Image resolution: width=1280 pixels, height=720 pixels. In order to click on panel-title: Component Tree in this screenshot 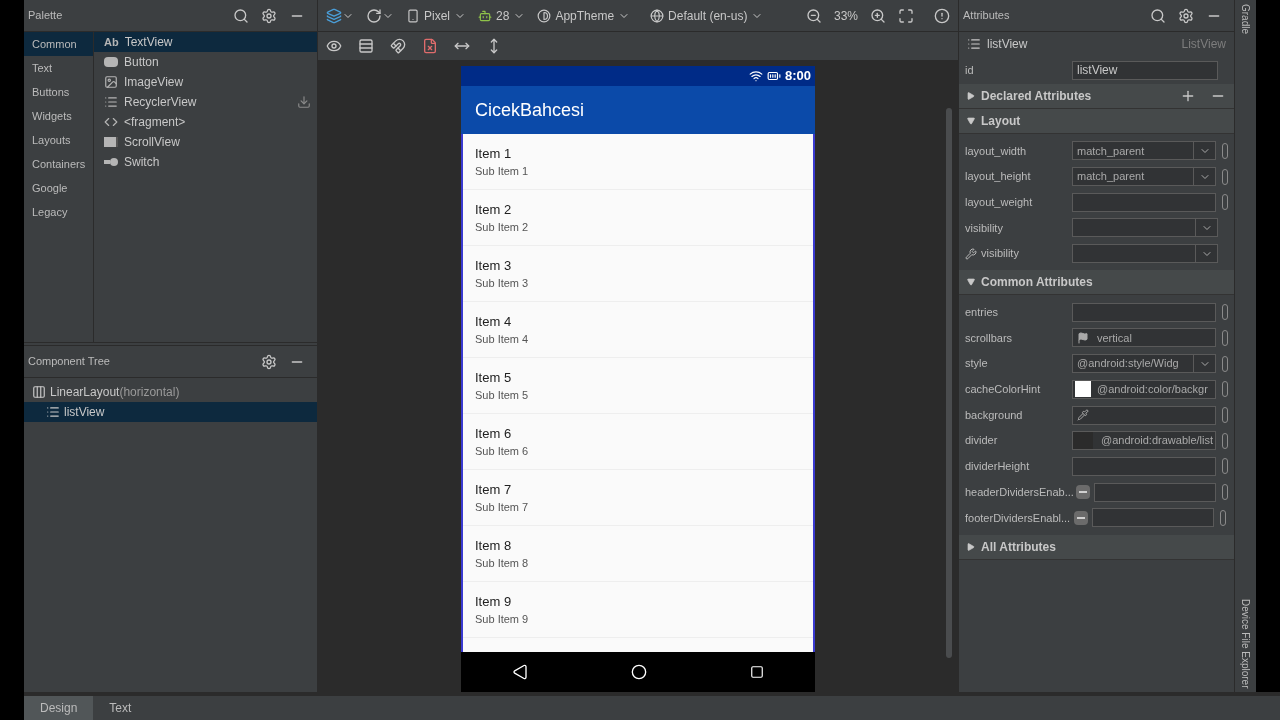, I will do `click(69, 362)`.